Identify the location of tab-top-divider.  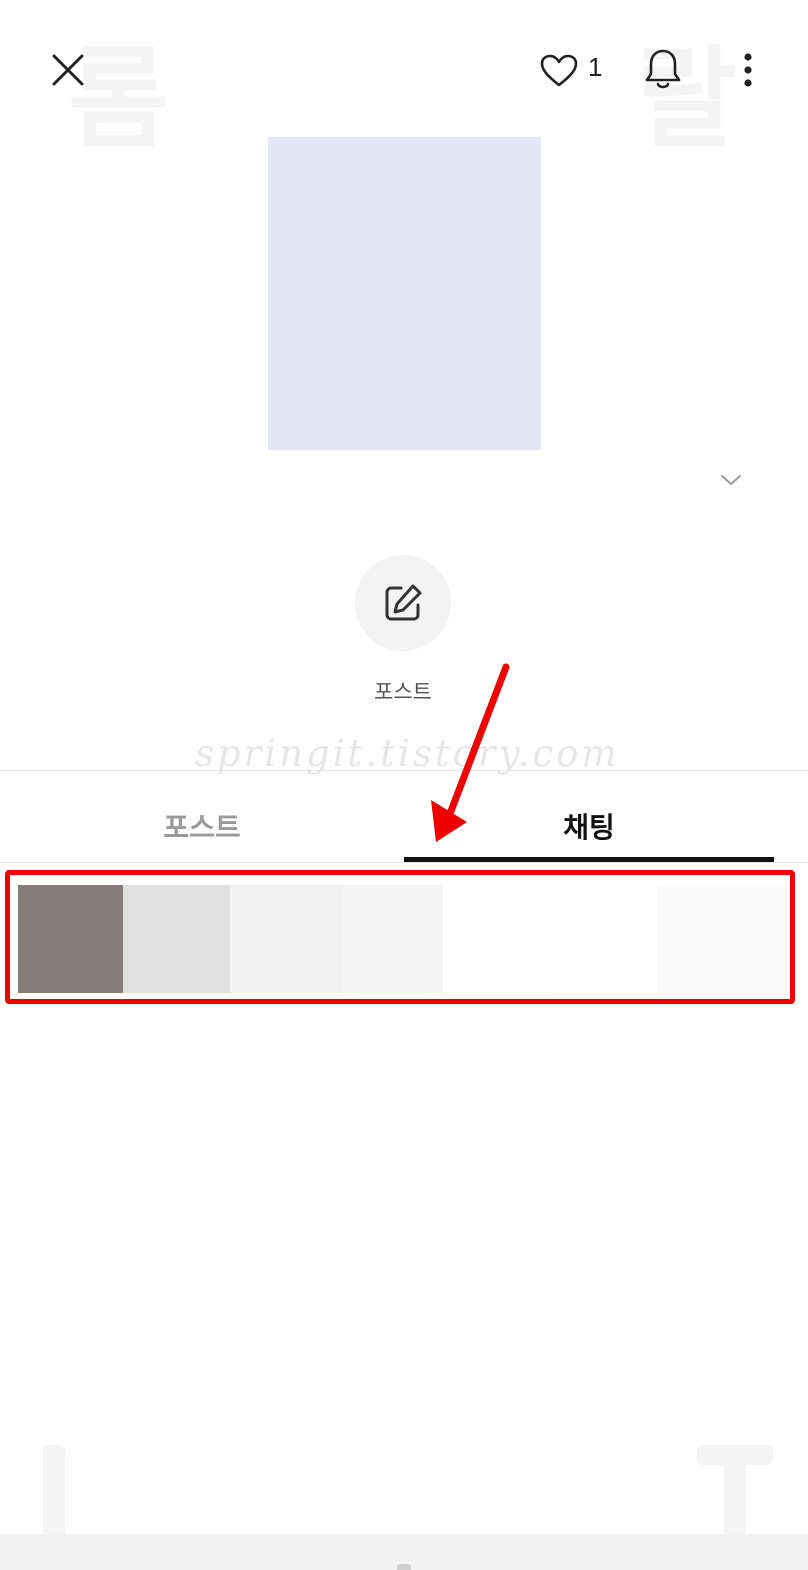
(404, 770).